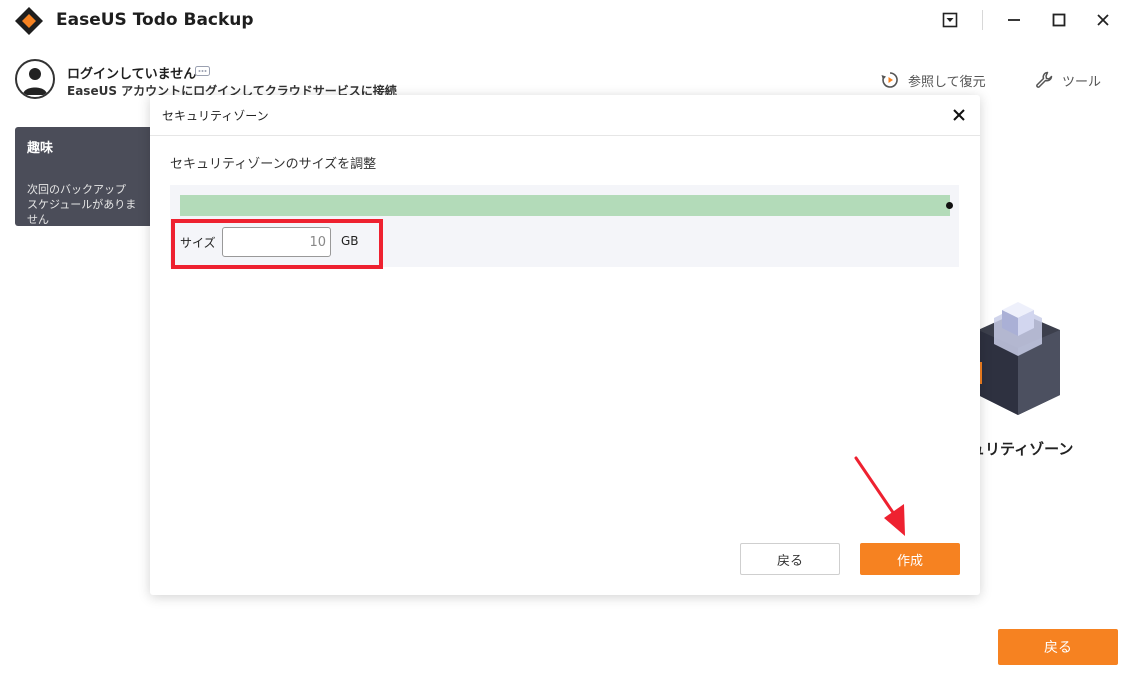 The height and width of the screenshot is (687, 1130). I want to click on security-zone-bg-label: ュリティゾーン, so click(1022, 449).